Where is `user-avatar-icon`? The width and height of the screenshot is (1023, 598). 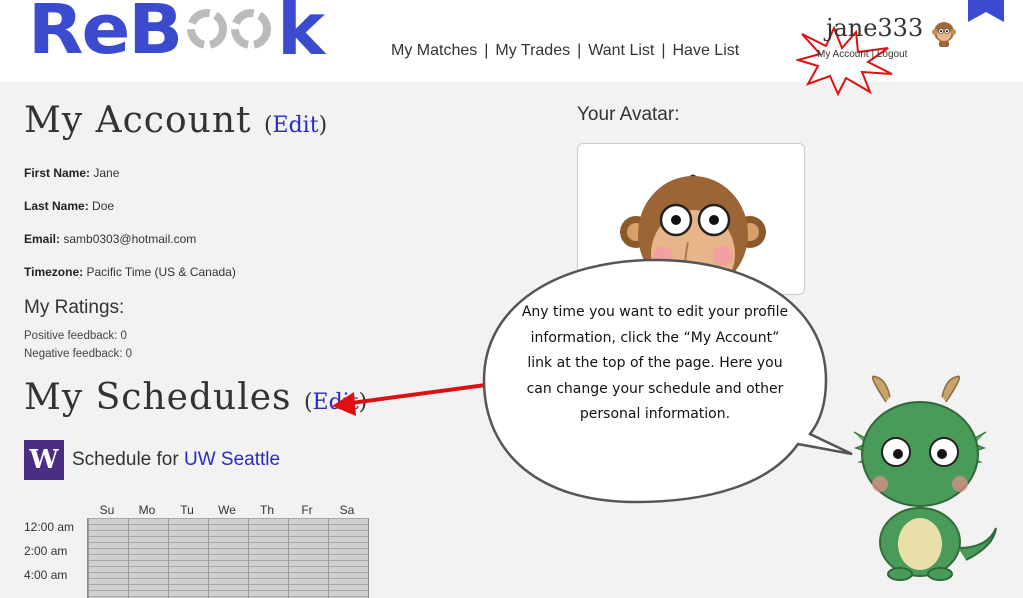
user-avatar-icon is located at coordinates (944, 34).